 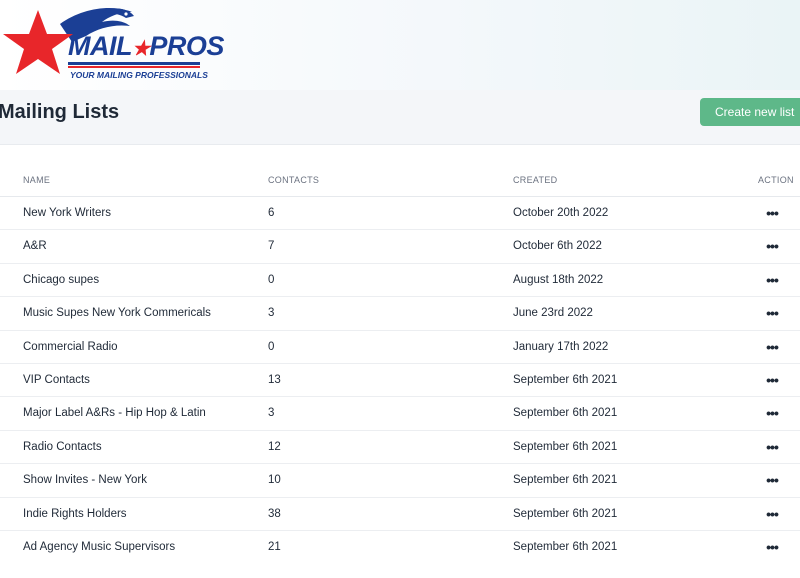 I want to click on list-name: VIP Contacts, so click(x=56, y=380).